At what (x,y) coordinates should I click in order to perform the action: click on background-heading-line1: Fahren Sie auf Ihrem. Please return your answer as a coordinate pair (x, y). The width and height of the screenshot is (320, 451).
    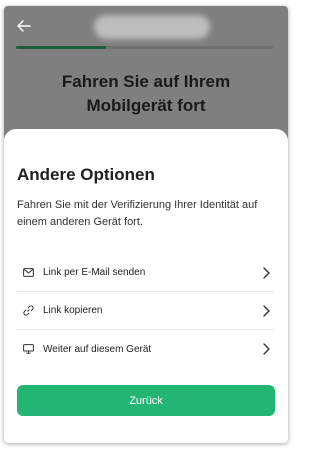
    Looking at the image, I should click on (146, 81).